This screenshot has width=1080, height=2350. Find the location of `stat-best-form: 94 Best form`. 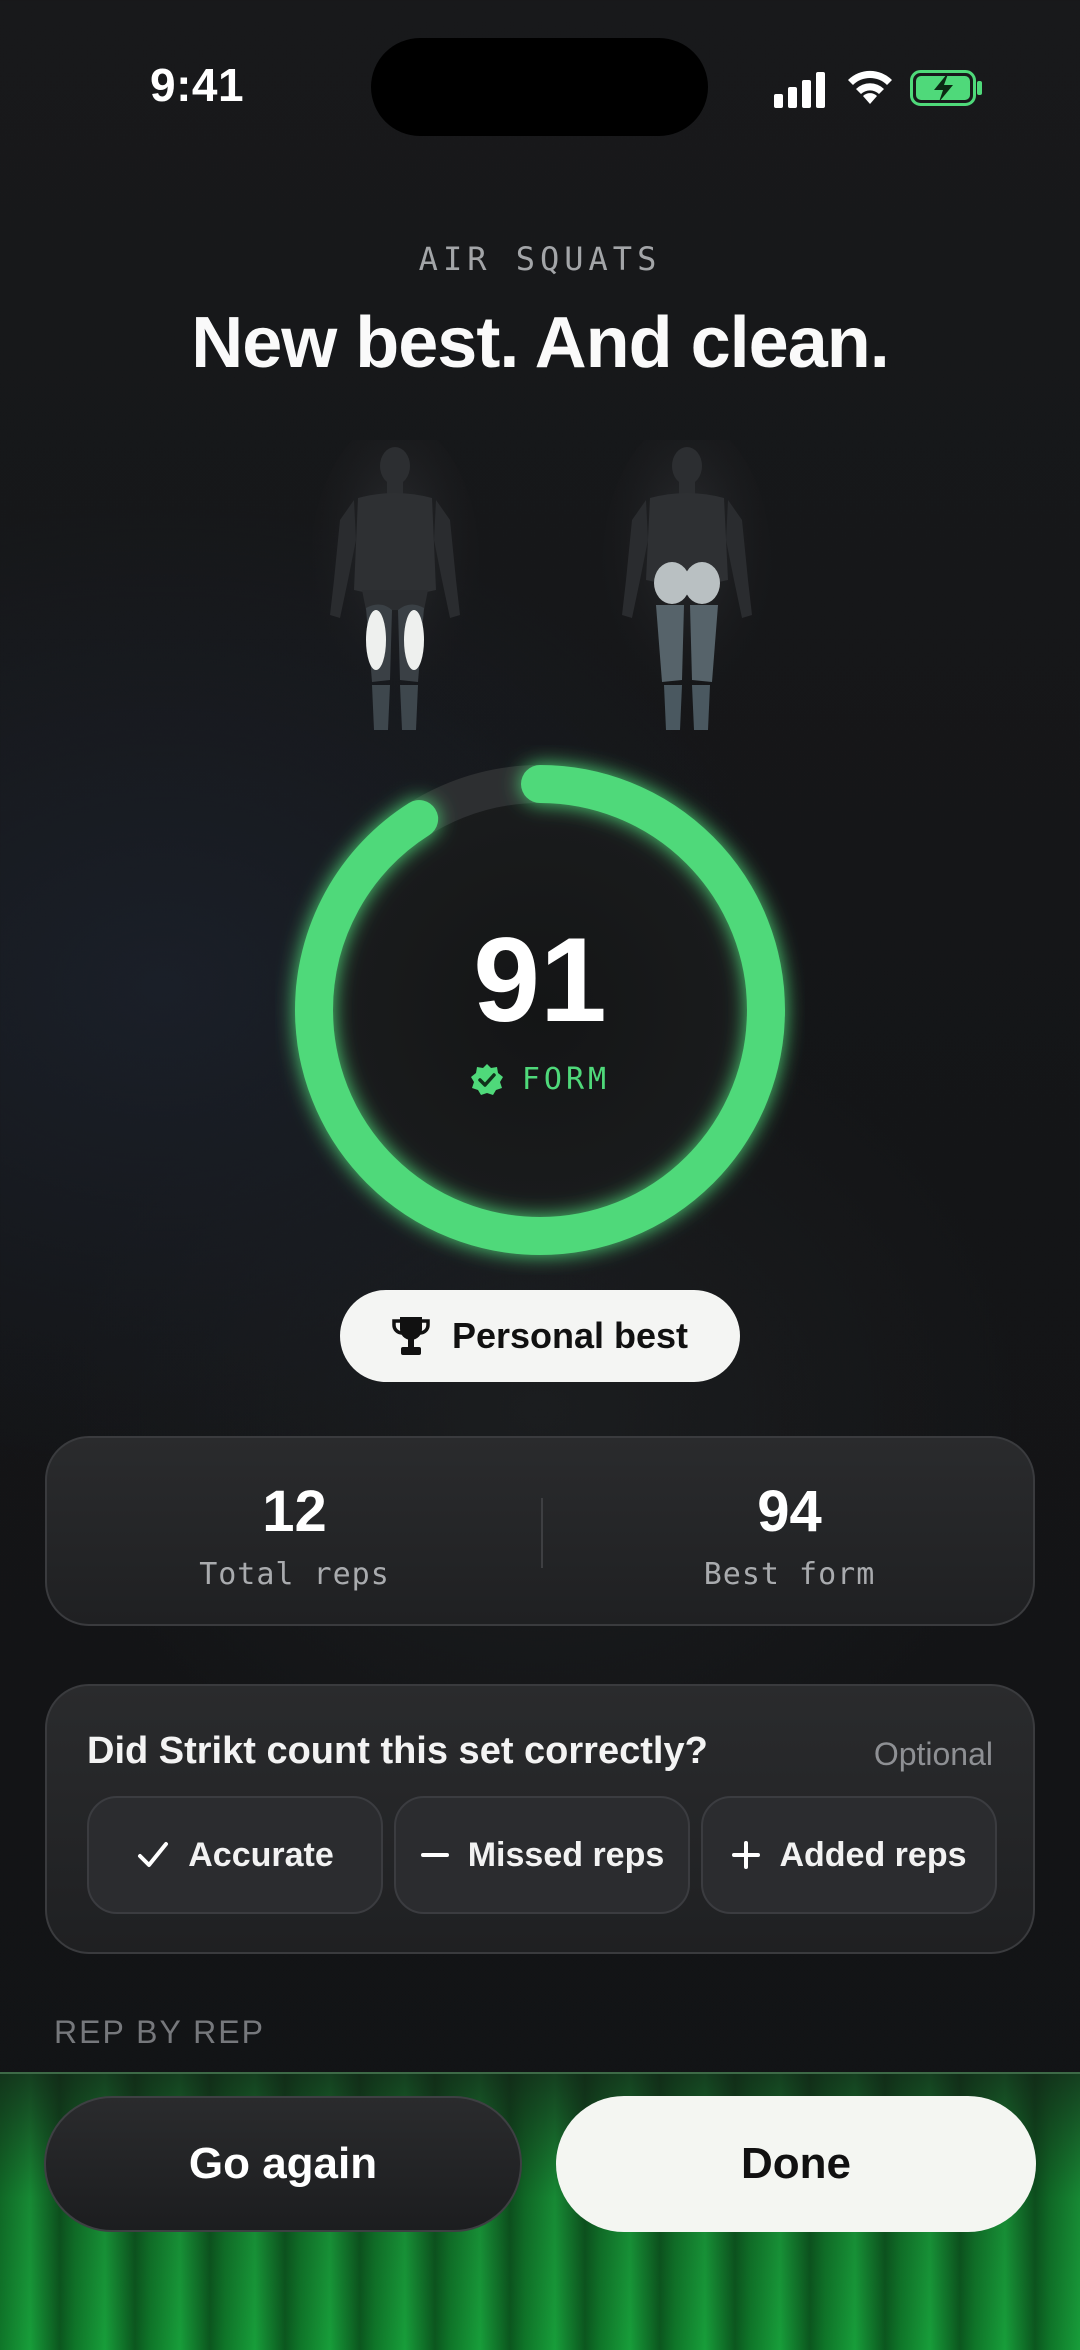

stat-best-form: 94 Best form is located at coordinates (789, 1515).